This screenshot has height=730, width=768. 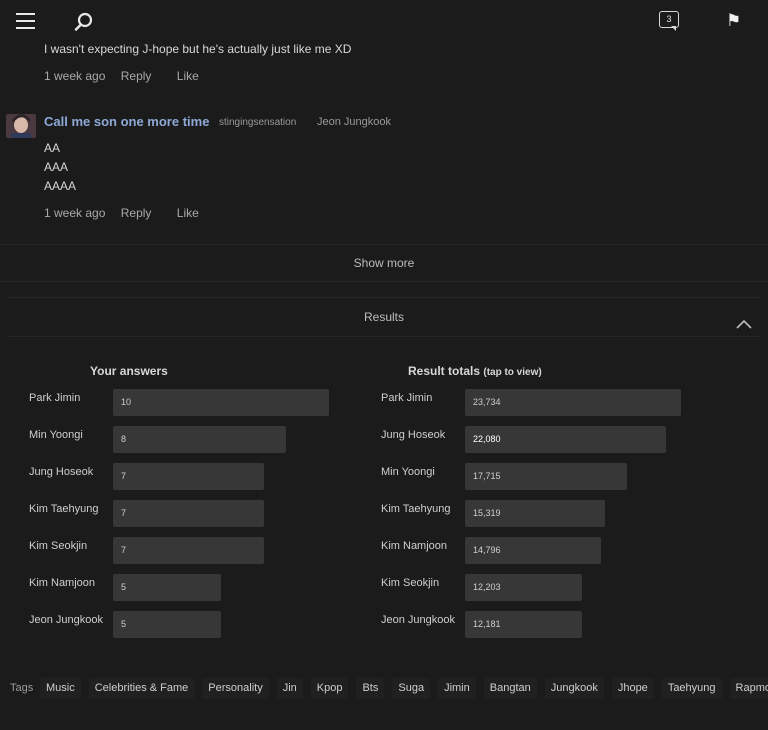 I want to click on chevron-up-icon, so click(x=744, y=318).